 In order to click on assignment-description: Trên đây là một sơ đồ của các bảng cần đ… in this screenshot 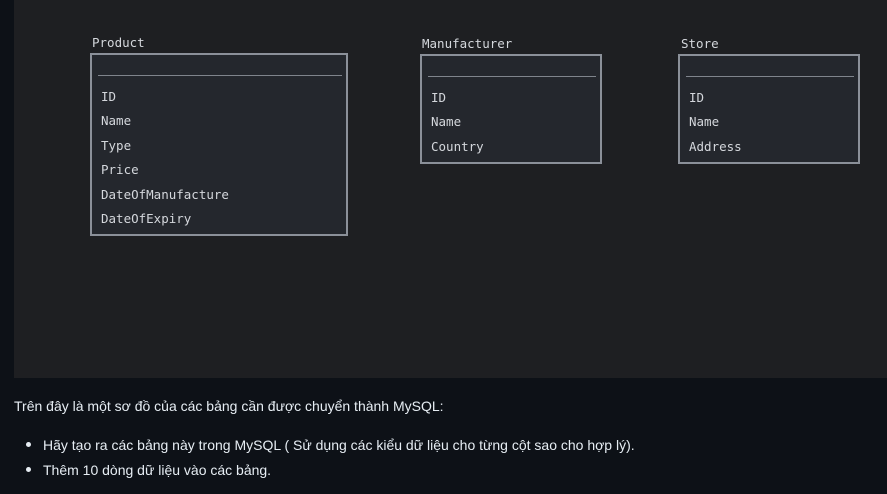, I will do `click(229, 406)`.